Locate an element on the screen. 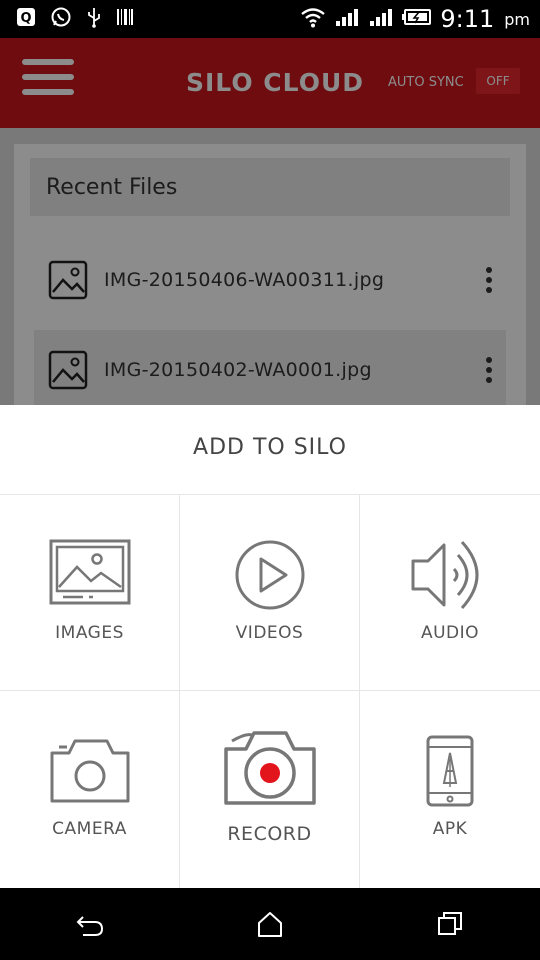  signal-icon is located at coordinates (347, 19).